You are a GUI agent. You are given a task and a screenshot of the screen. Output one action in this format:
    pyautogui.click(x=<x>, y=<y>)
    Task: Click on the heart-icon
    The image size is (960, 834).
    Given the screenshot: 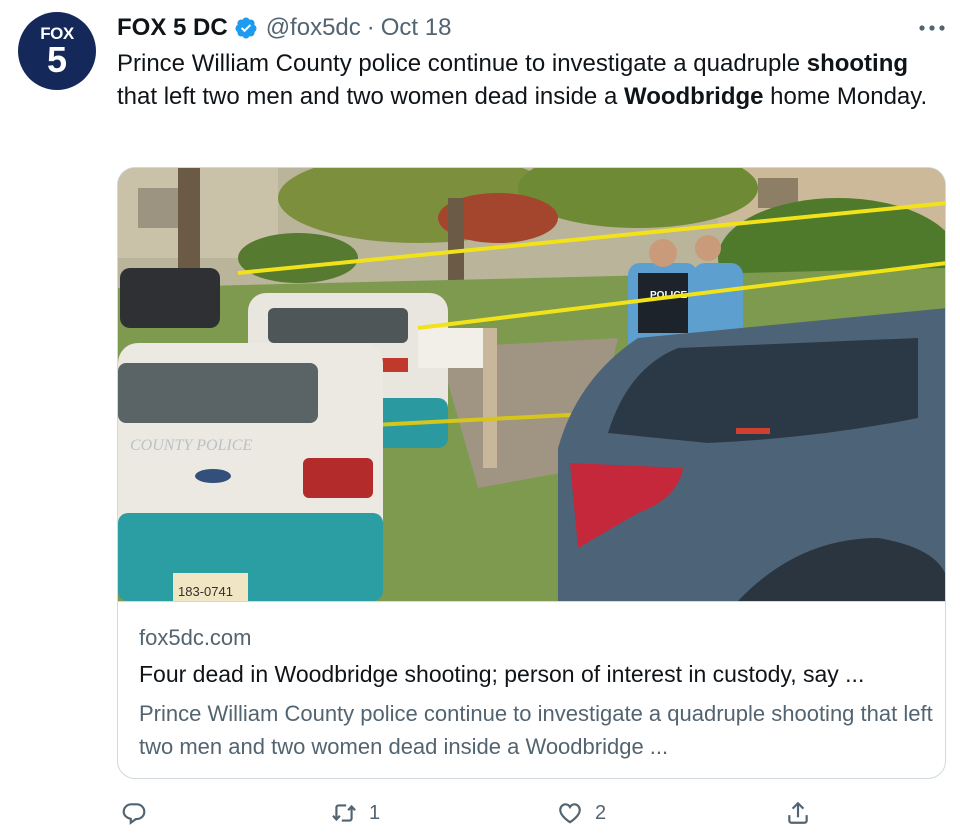 What is the action you would take?
    pyautogui.click(x=570, y=813)
    